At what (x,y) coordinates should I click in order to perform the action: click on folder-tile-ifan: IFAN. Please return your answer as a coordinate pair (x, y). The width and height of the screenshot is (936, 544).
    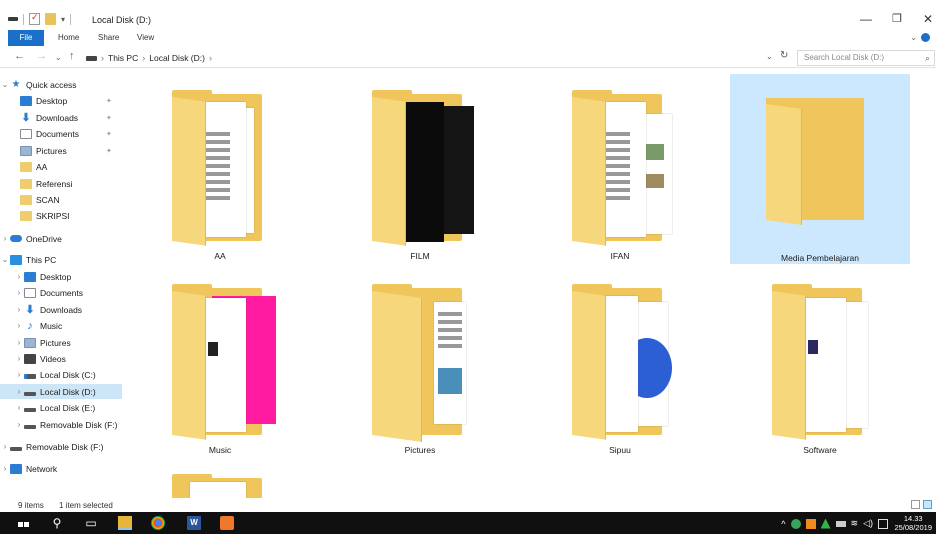
    Looking at the image, I should click on (620, 167).